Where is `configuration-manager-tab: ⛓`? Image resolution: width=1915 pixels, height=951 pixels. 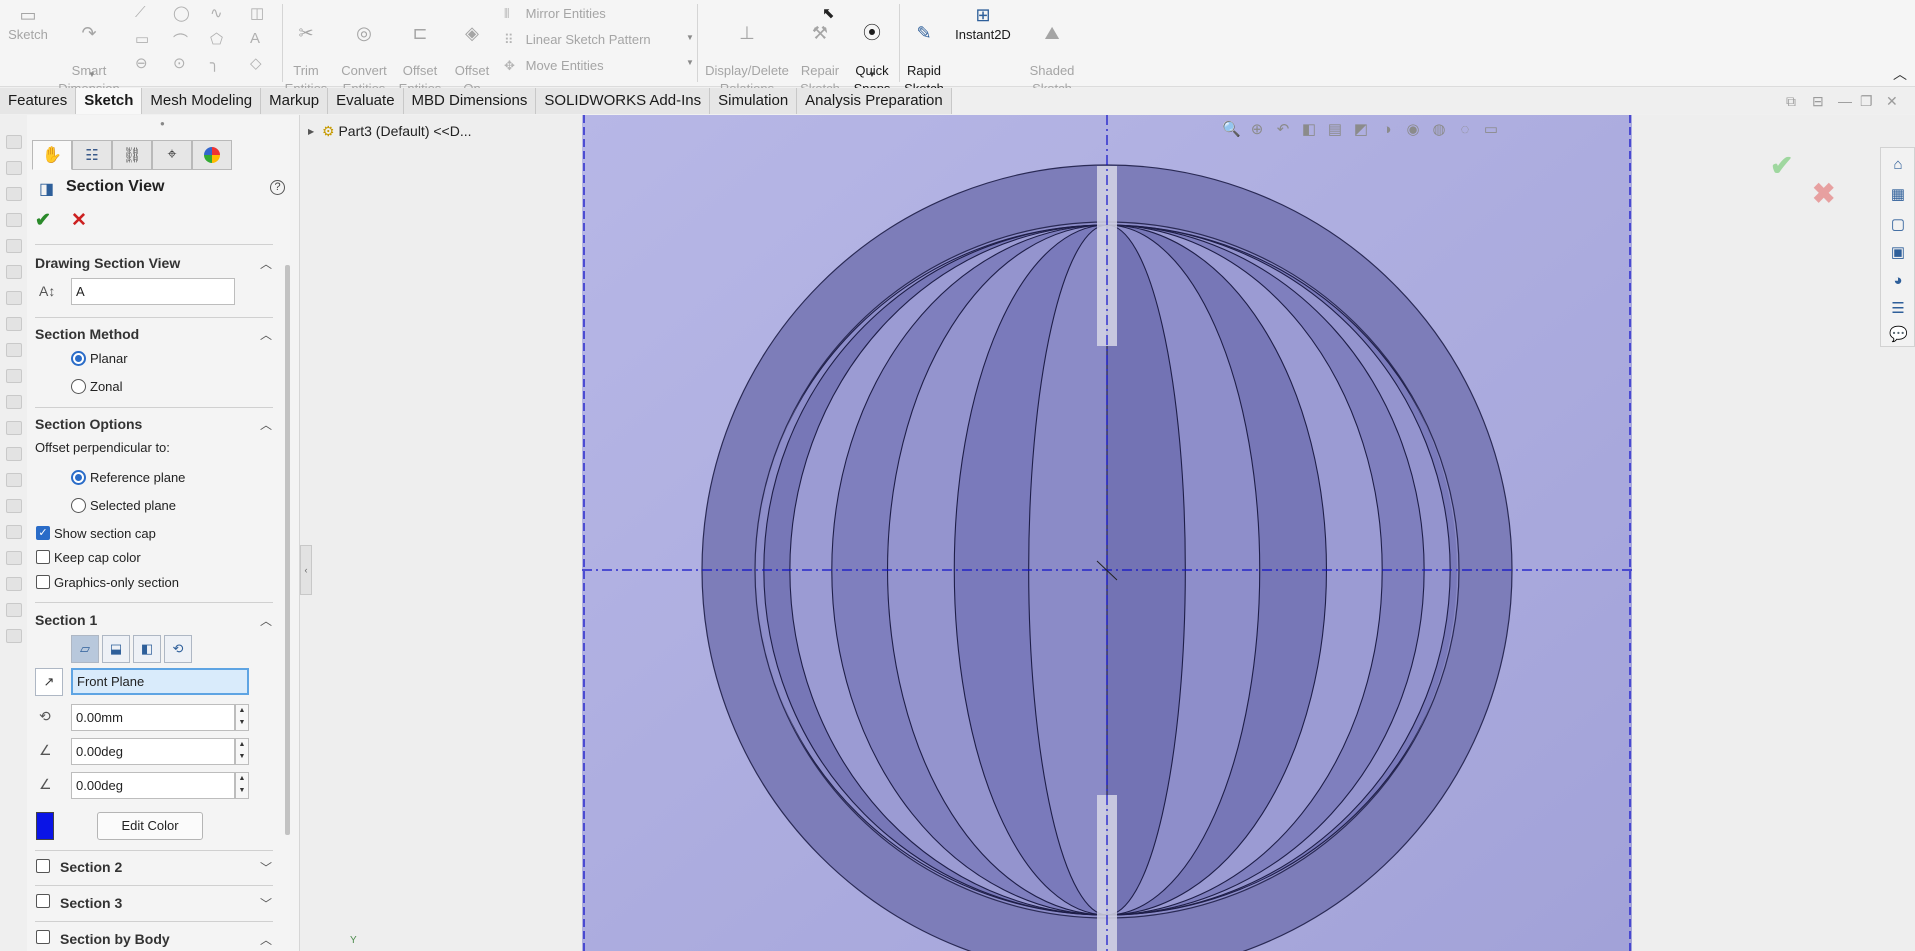
configuration-manager-tab: ⛓ is located at coordinates (132, 155).